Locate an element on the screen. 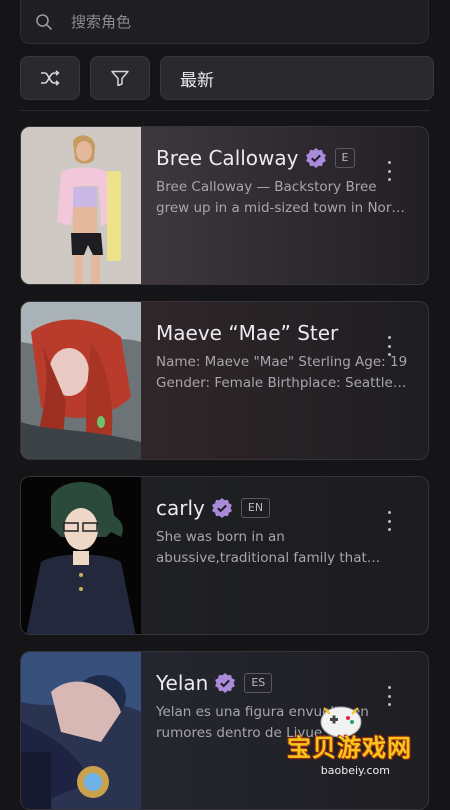 This screenshot has width=450, height=810. sort-dropdown: 最新 is located at coordinates (297, 78).